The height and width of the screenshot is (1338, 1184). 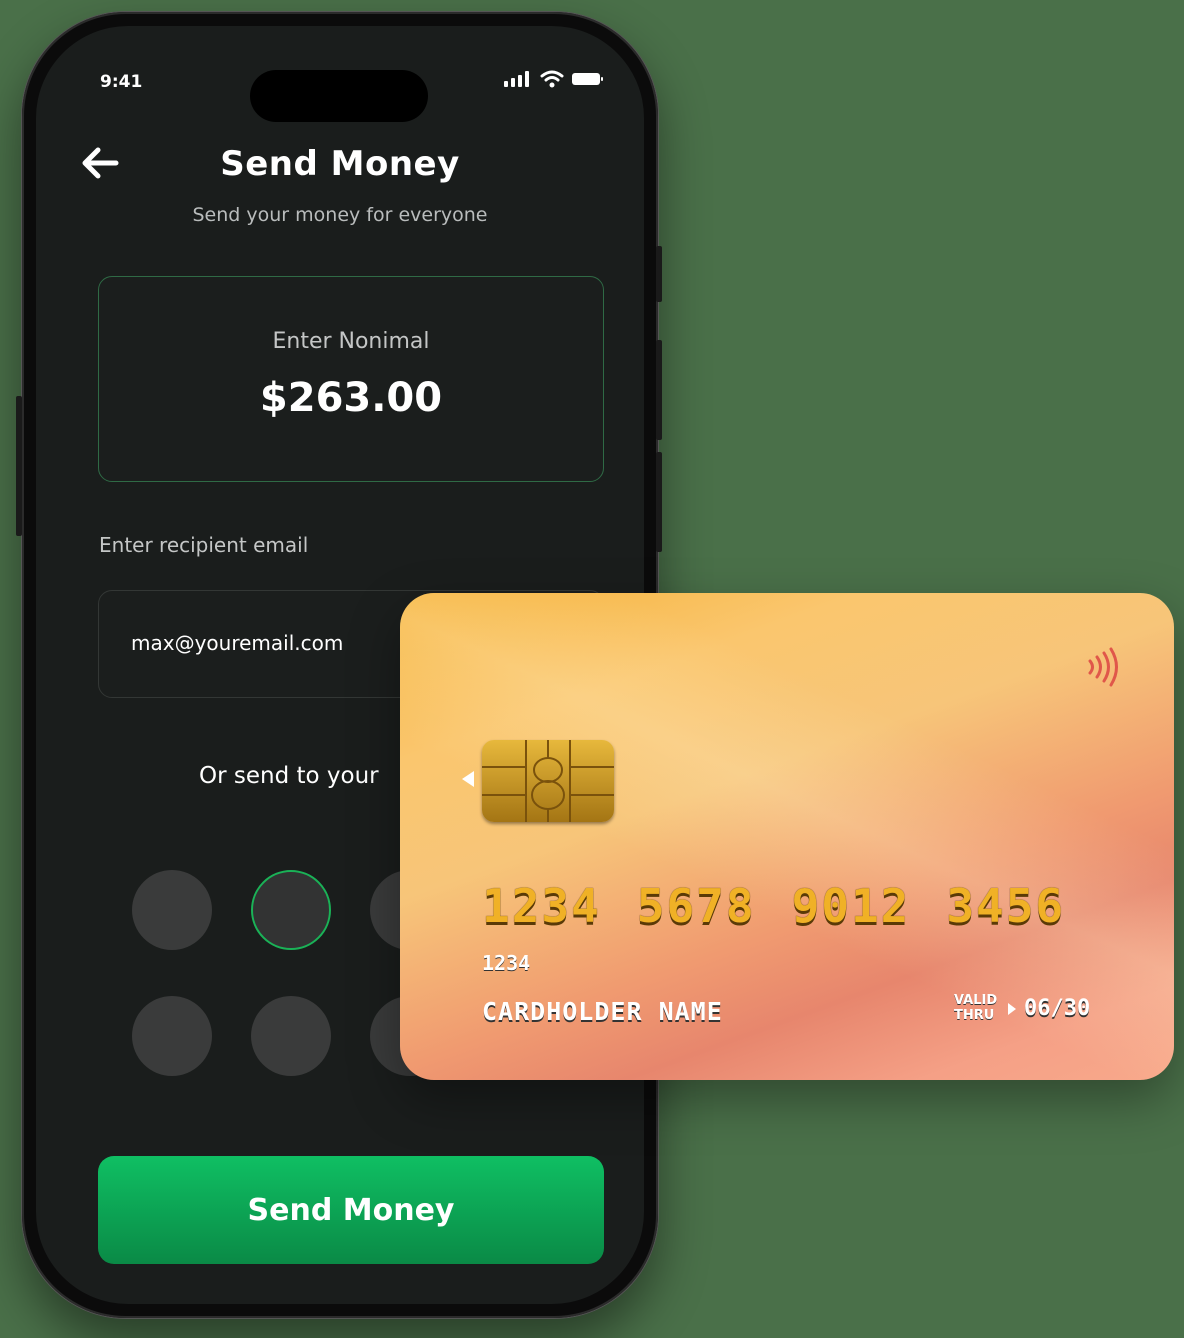 I want to click on cardholder-name: CARDHOLDER NAME, so click(x=602, y=1011).